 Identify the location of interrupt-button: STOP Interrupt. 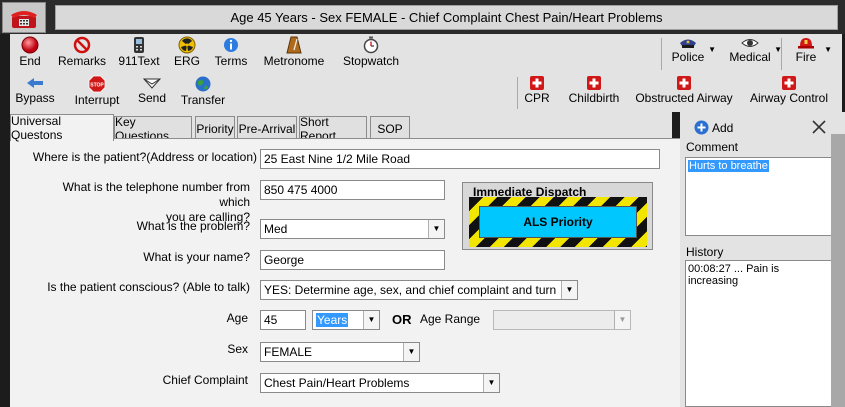
(97, 92).